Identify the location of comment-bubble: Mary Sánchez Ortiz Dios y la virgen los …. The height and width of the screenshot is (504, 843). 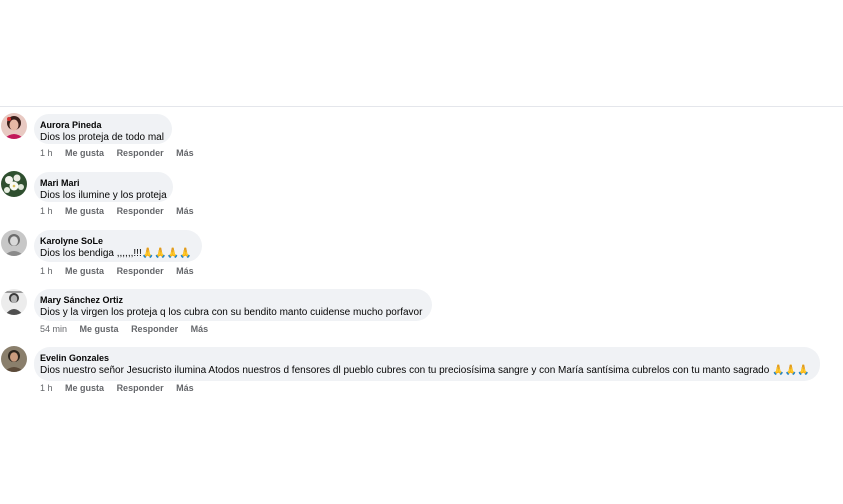
(233, 305).